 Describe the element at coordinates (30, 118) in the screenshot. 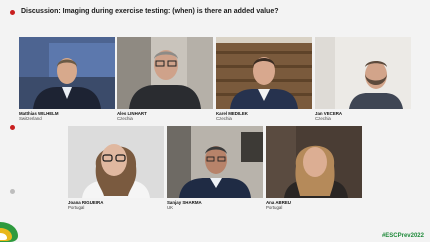

I see `participant-country: Switzerland` at that location.